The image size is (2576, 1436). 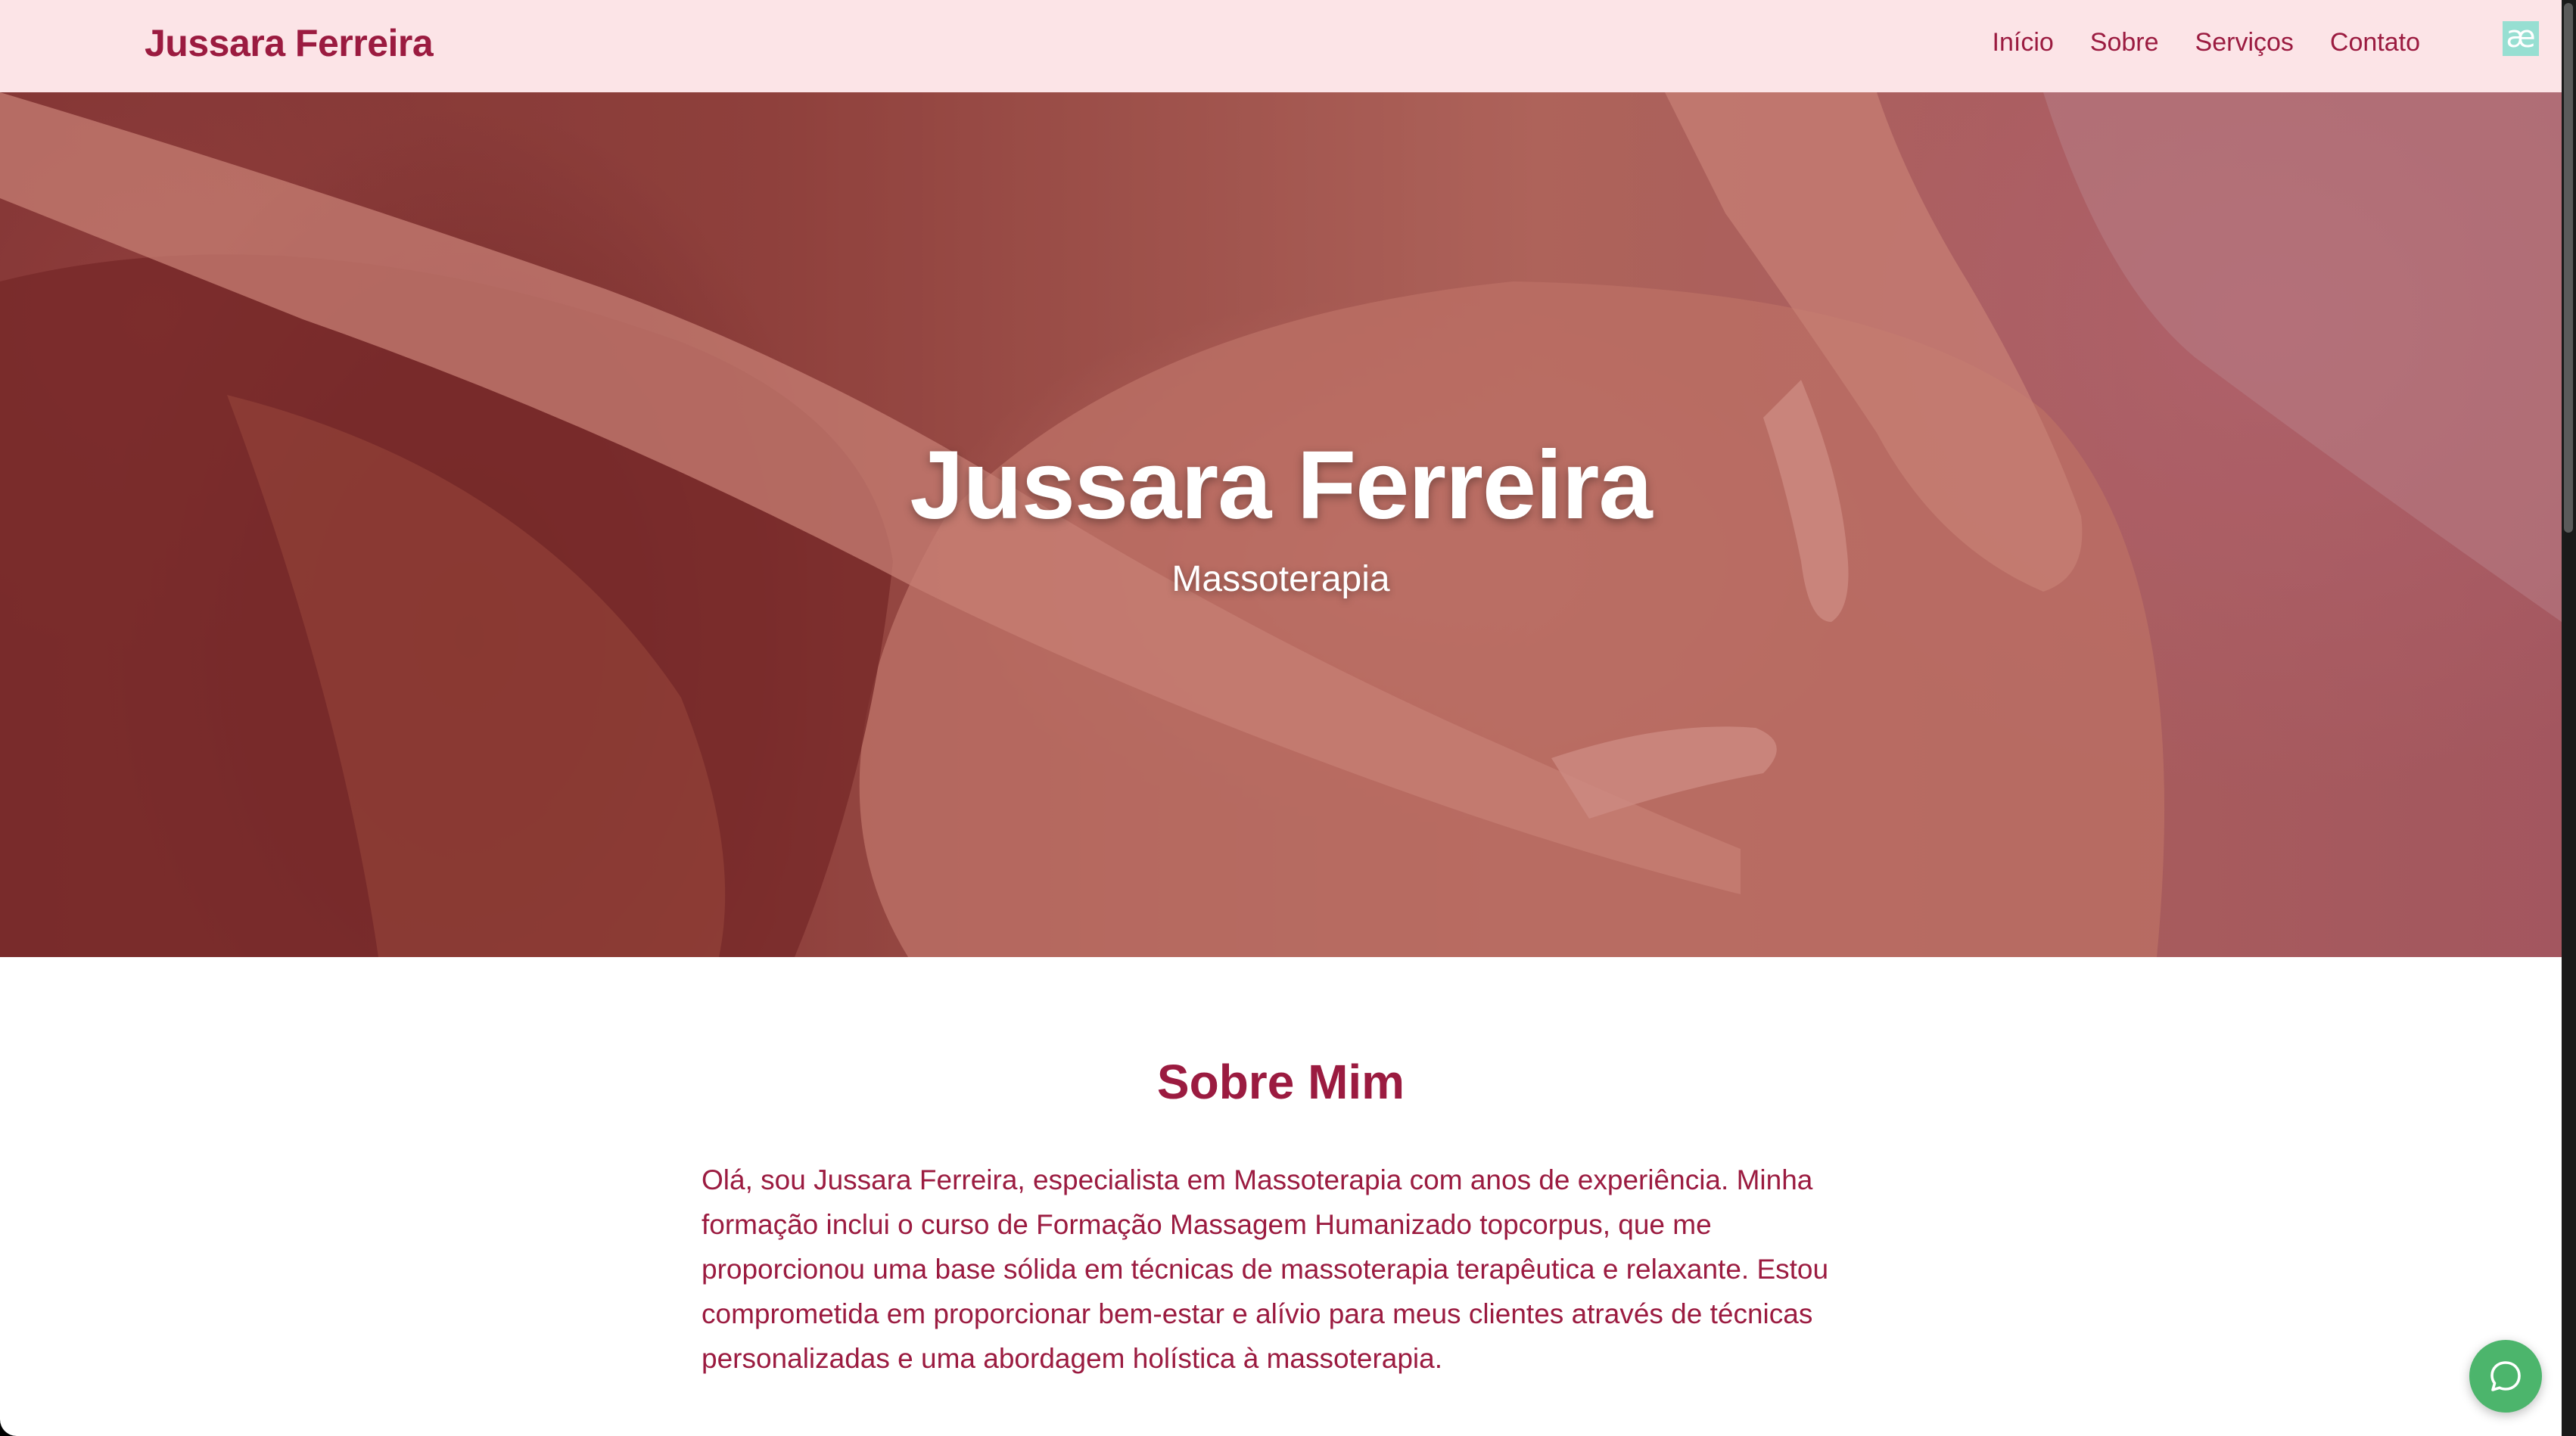 I want to click on chat-button, so click(x=2505, y=1376).